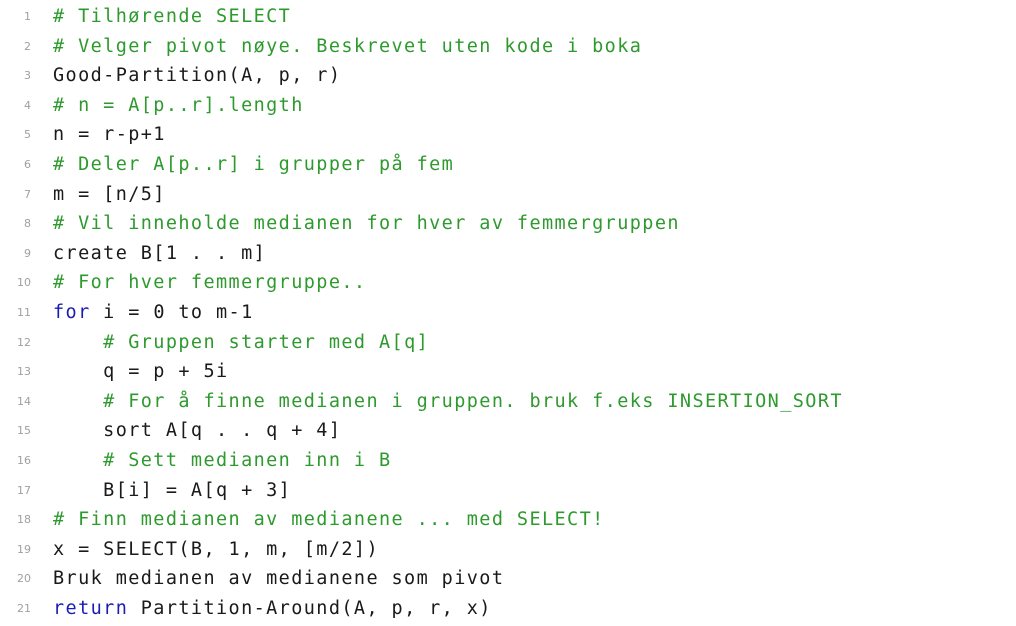 Image resolution: width=1016 pixels, height=626 pixels. I want to click on line-number: 1, so click(27, 16).